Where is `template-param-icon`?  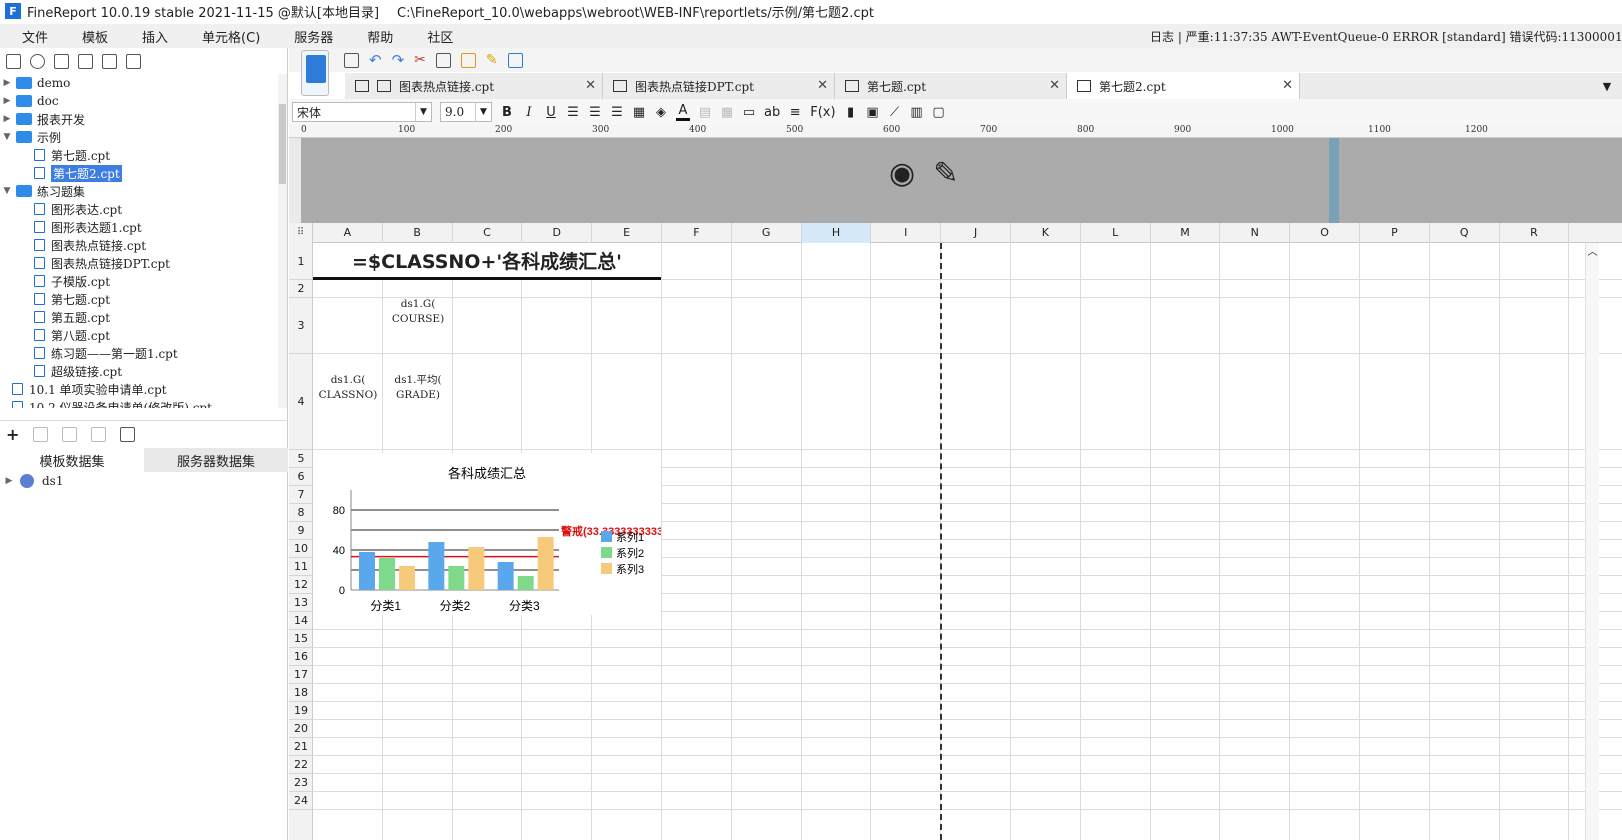 template-param-icon is located at coordinates (515, 60).